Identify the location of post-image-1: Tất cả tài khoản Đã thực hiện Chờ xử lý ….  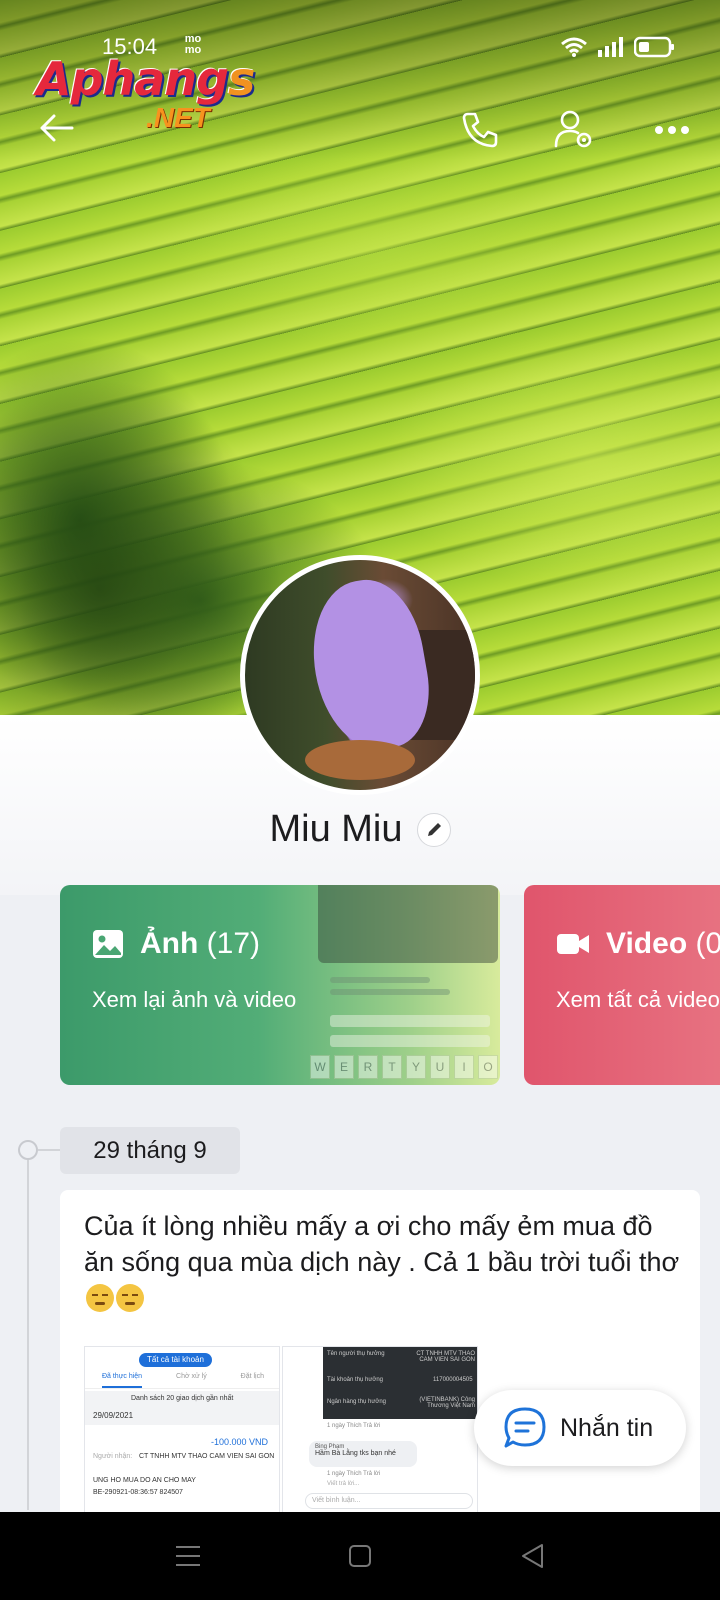
(182, 1433).